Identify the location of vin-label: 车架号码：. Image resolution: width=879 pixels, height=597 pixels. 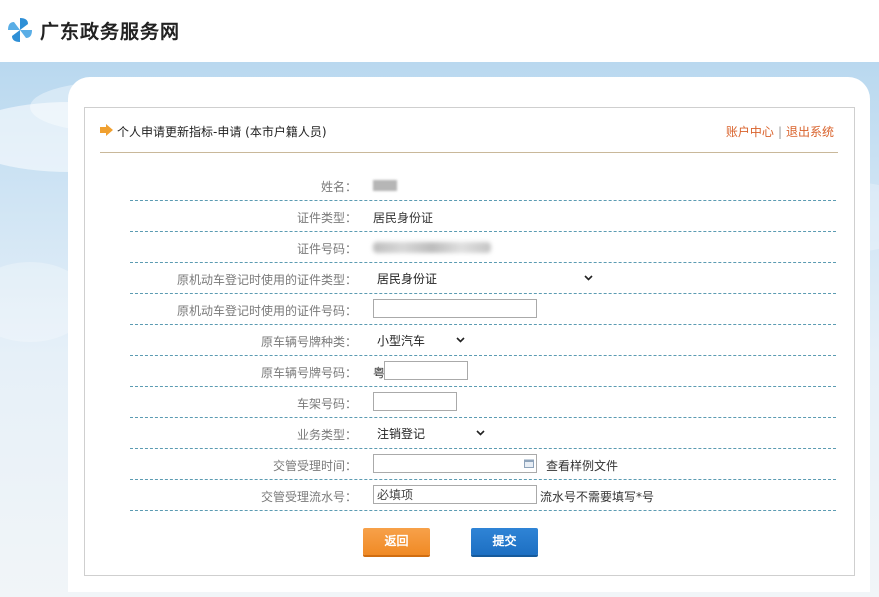
(326, 404).